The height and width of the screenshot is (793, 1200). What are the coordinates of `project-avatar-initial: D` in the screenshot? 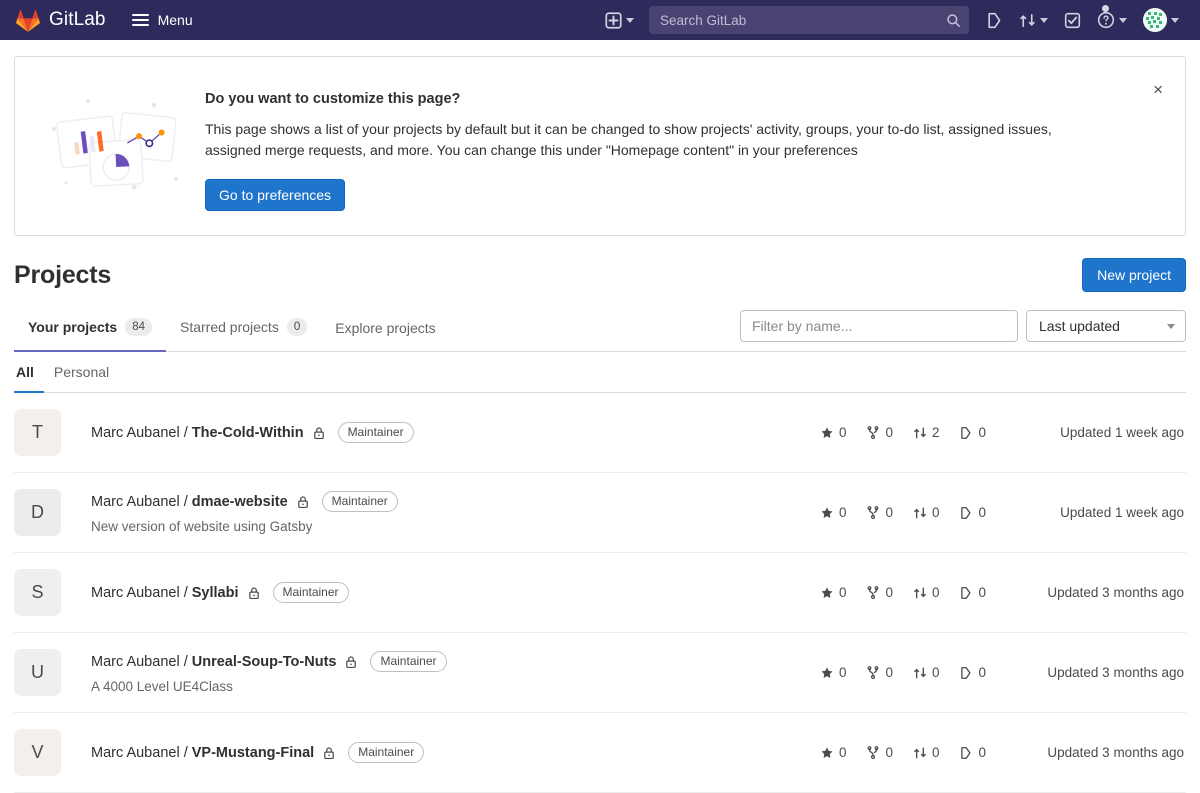 It's located at (37, 512).